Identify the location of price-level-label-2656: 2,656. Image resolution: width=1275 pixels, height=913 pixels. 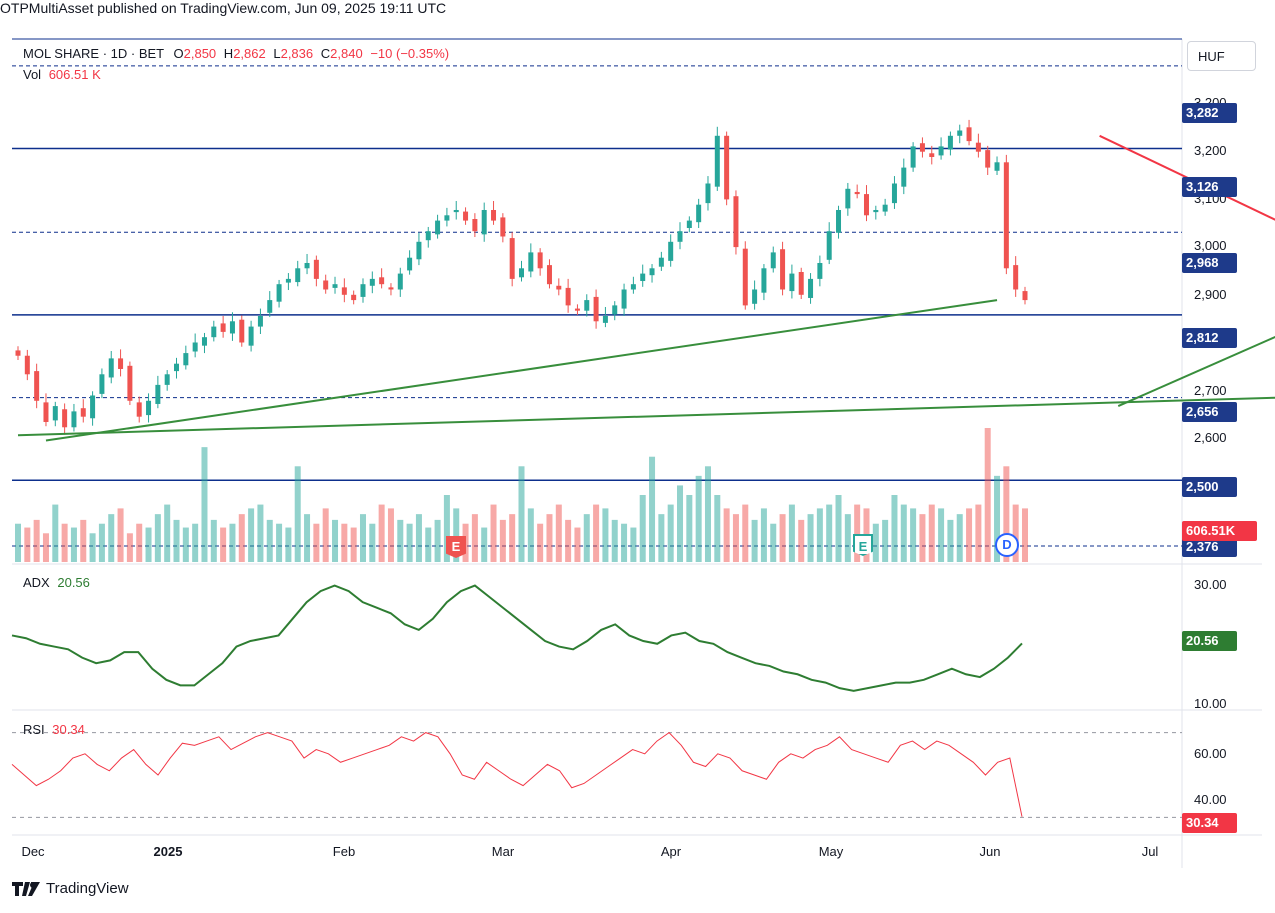
(1209, 412).